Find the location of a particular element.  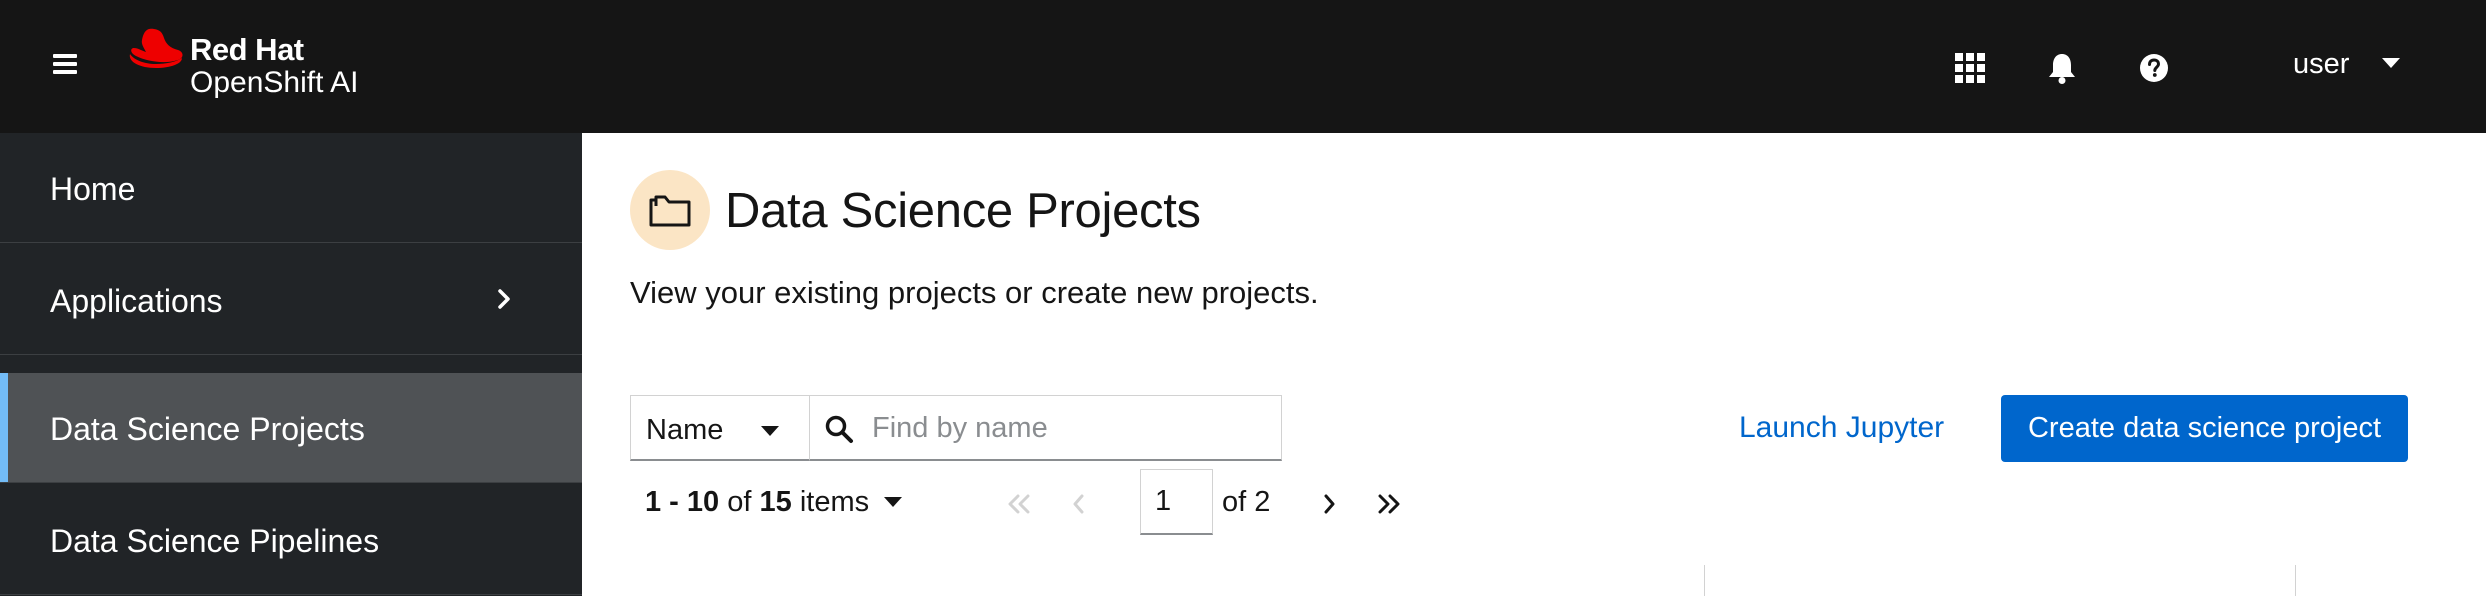

sidebar-item-data-science-pipelines: Data Science Pipelines is located at coordinates (291, 540).